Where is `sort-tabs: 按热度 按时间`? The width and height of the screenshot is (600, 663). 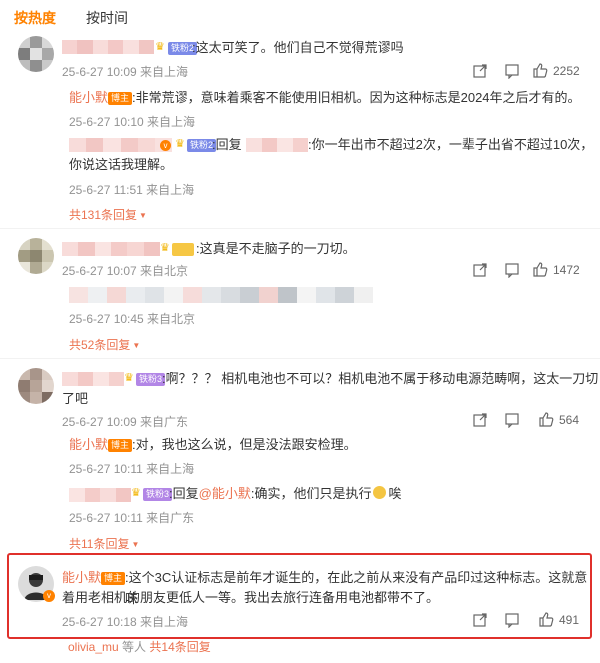
sort-tabs: 按热度 按时间 is located at coordinates (300, 17).